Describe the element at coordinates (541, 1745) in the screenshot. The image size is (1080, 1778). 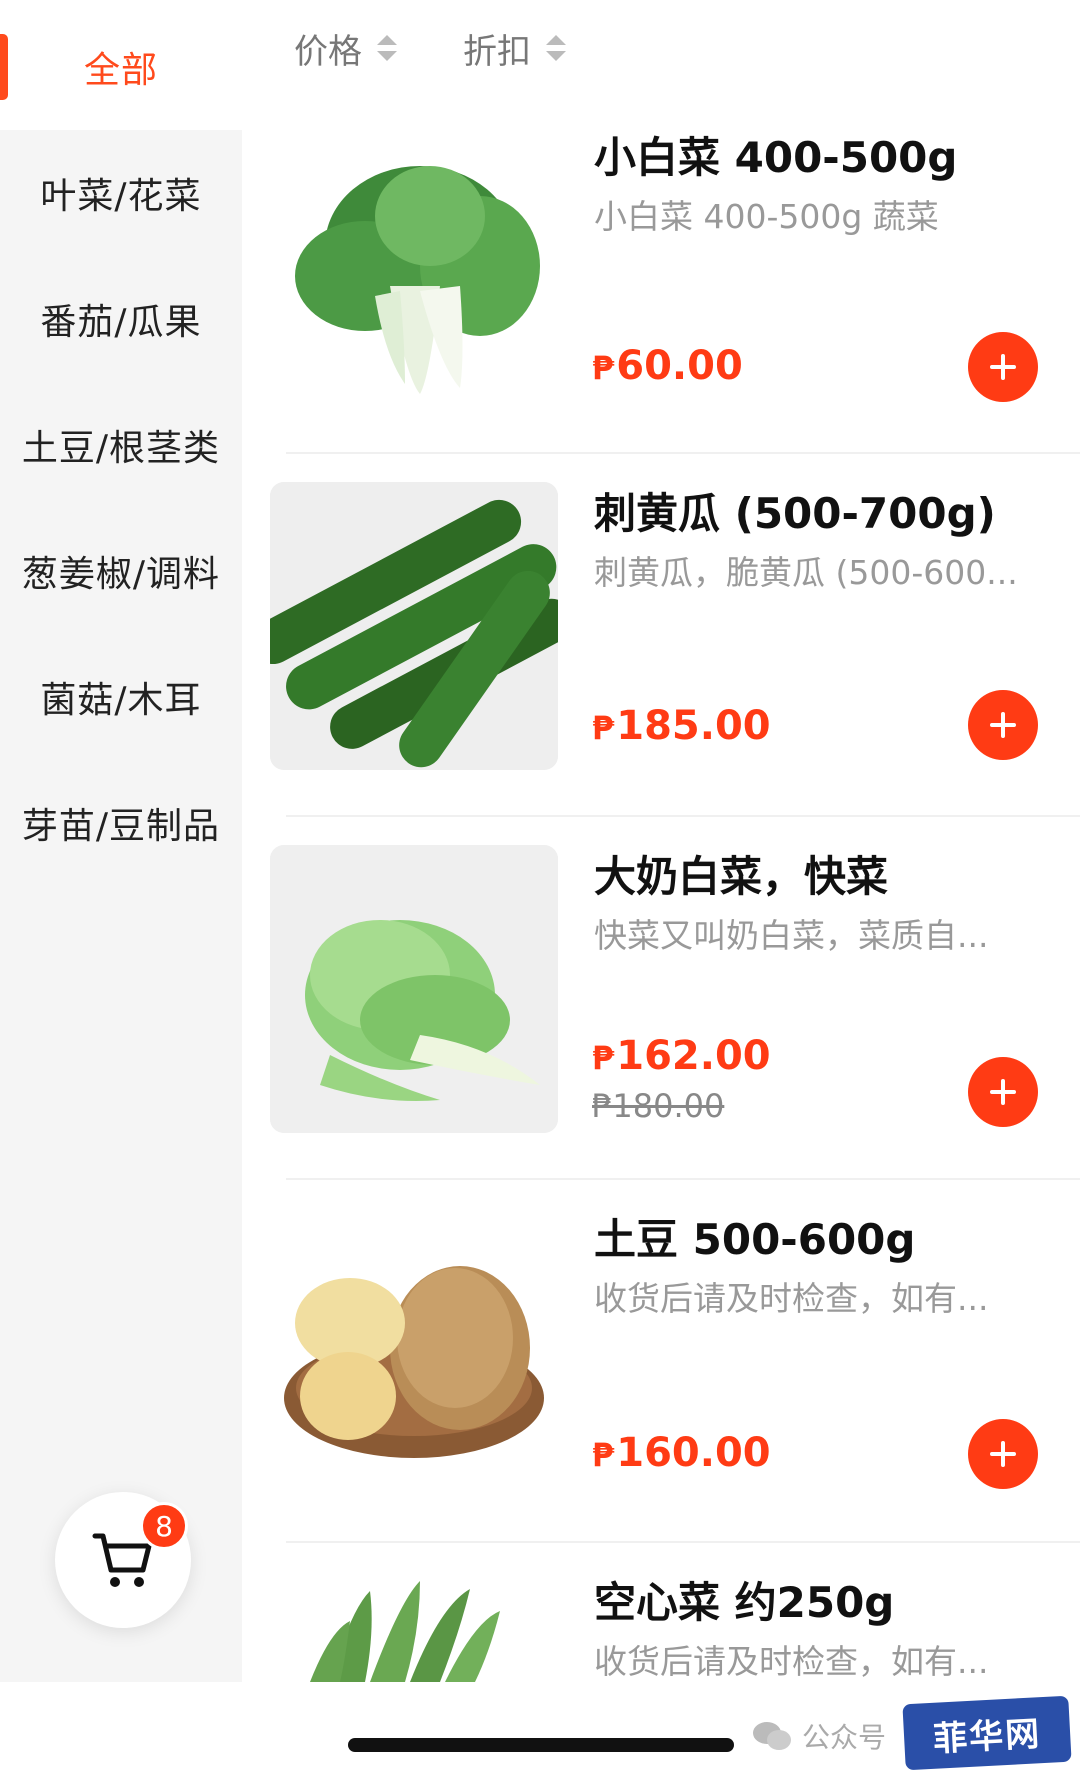
I see `home-indicator` at that location.